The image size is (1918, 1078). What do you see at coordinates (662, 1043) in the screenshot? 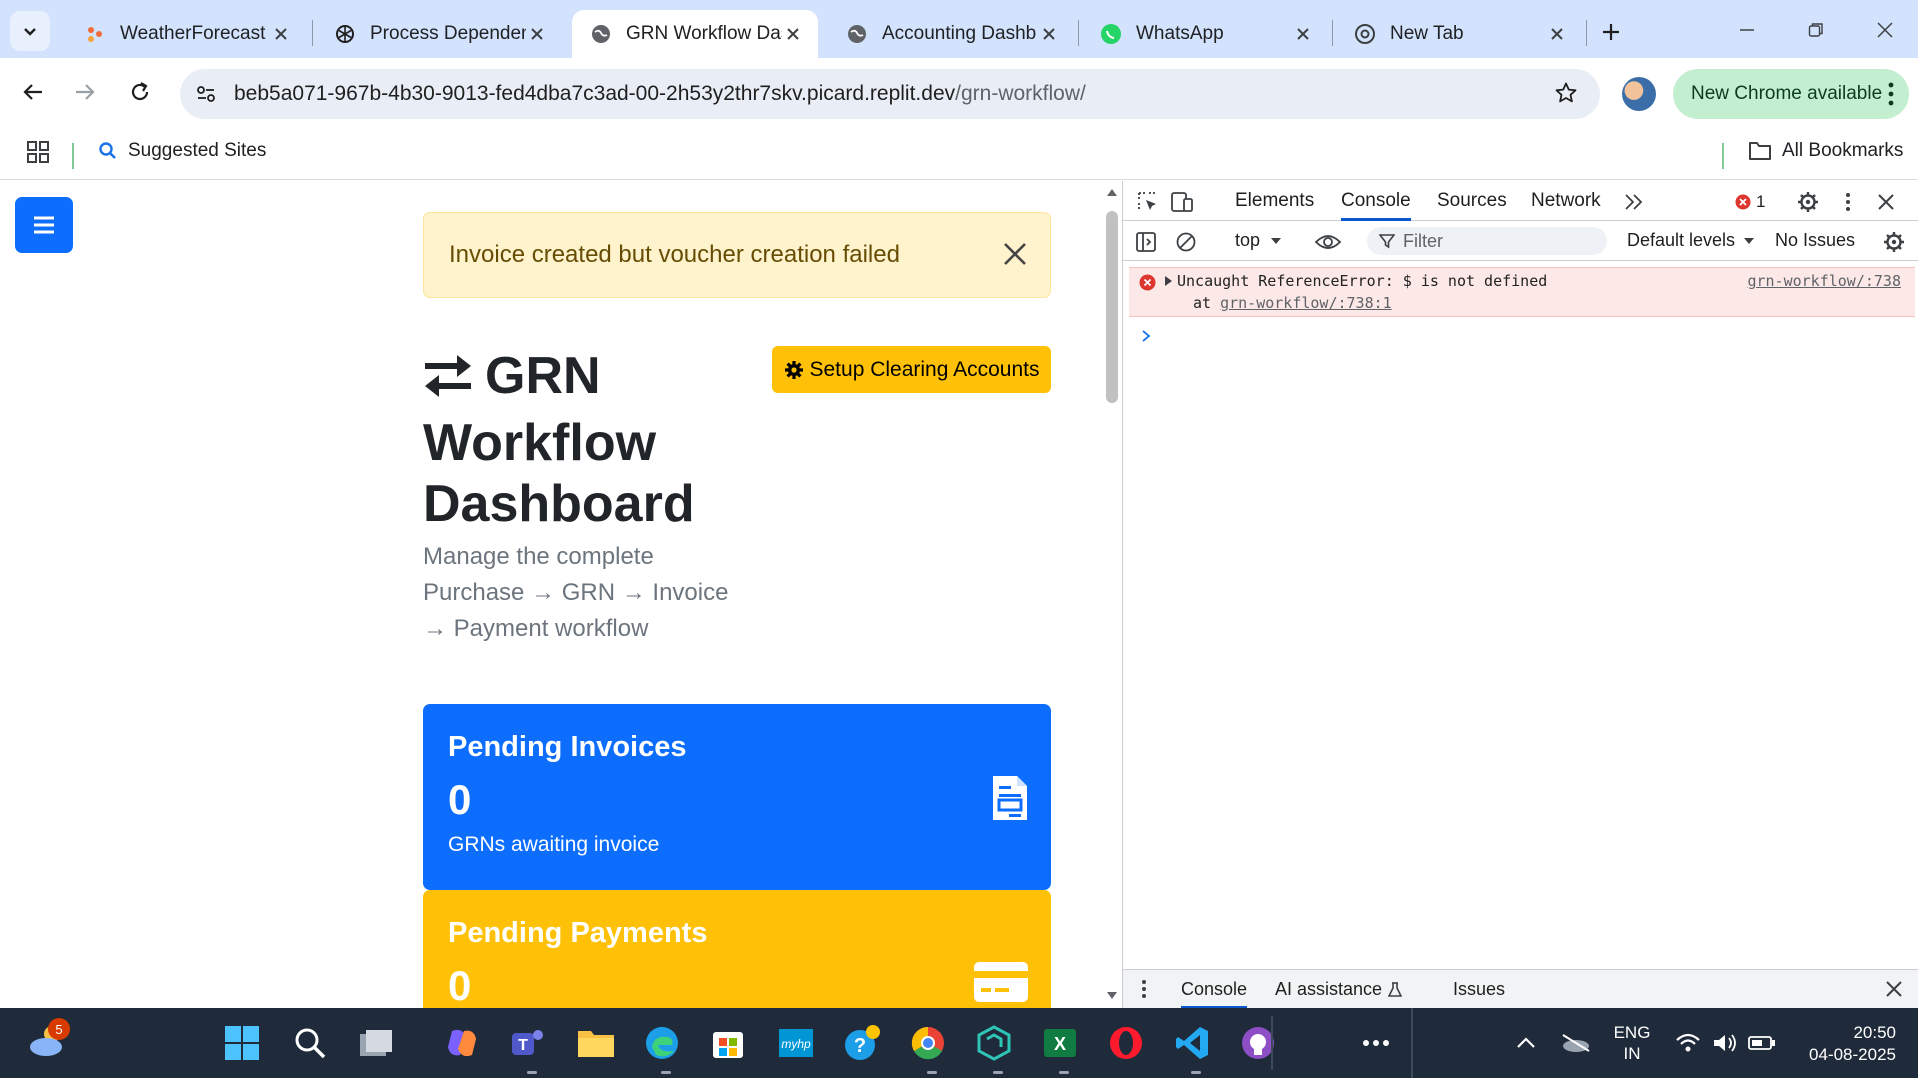
I see `edge-icon` at bounding box center [662, 1043].